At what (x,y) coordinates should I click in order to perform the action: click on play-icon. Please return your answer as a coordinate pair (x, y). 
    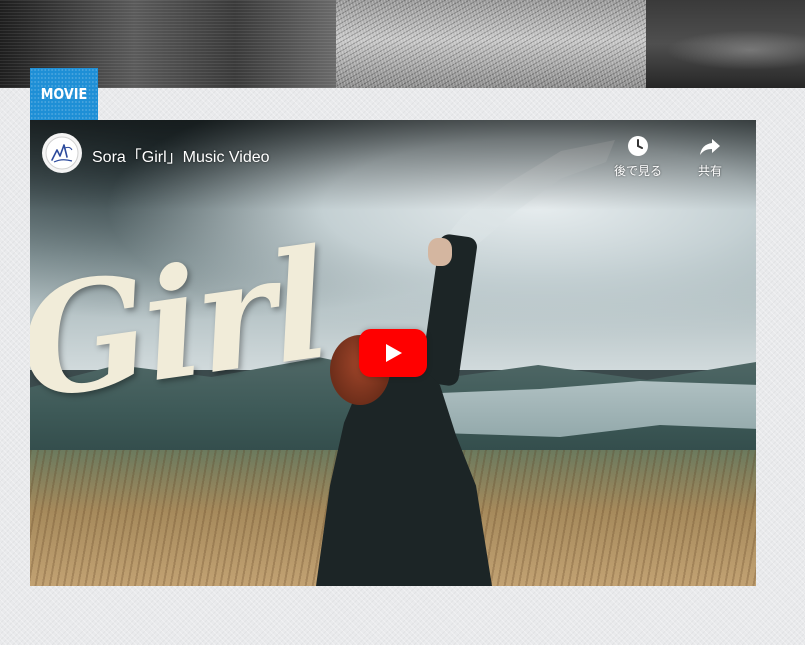
    Looking at the image, I should click on (394, 353).